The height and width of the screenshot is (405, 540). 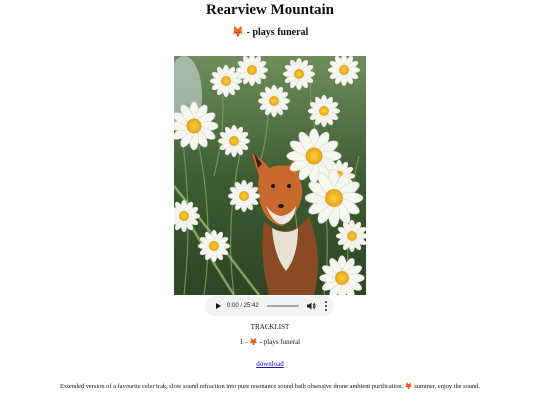 I want to click on tracklist-heading: TRACKLIST, so click(x=270, y=327).